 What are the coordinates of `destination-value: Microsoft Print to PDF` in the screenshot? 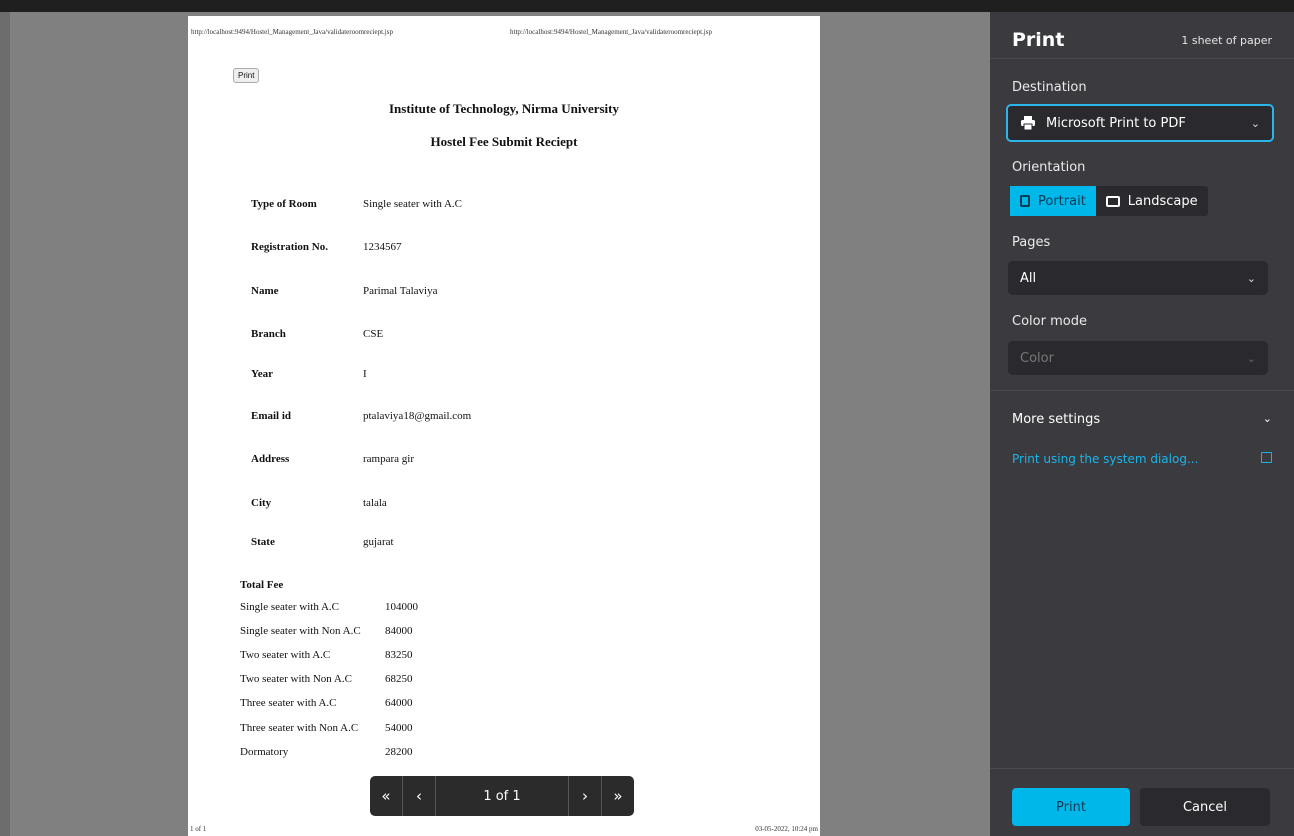 It's located at (1116, 123).